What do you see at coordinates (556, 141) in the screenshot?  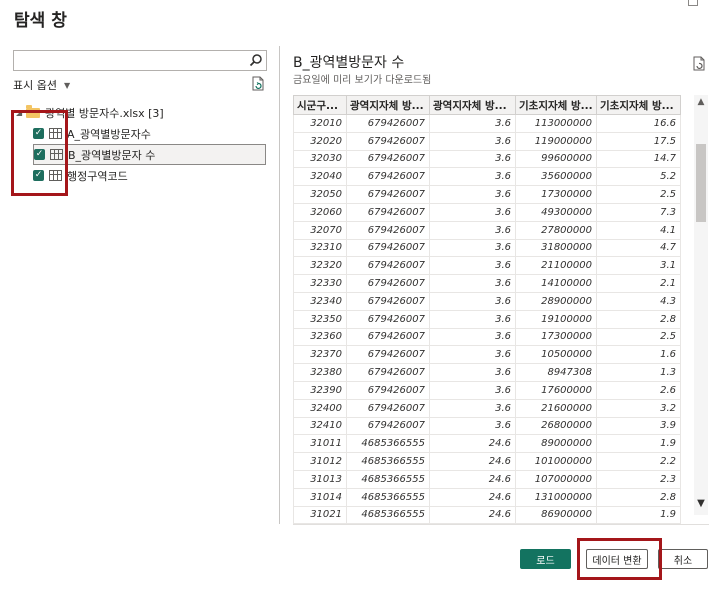 I see `table-cell: 119000000` at bounding box center [556, 141].